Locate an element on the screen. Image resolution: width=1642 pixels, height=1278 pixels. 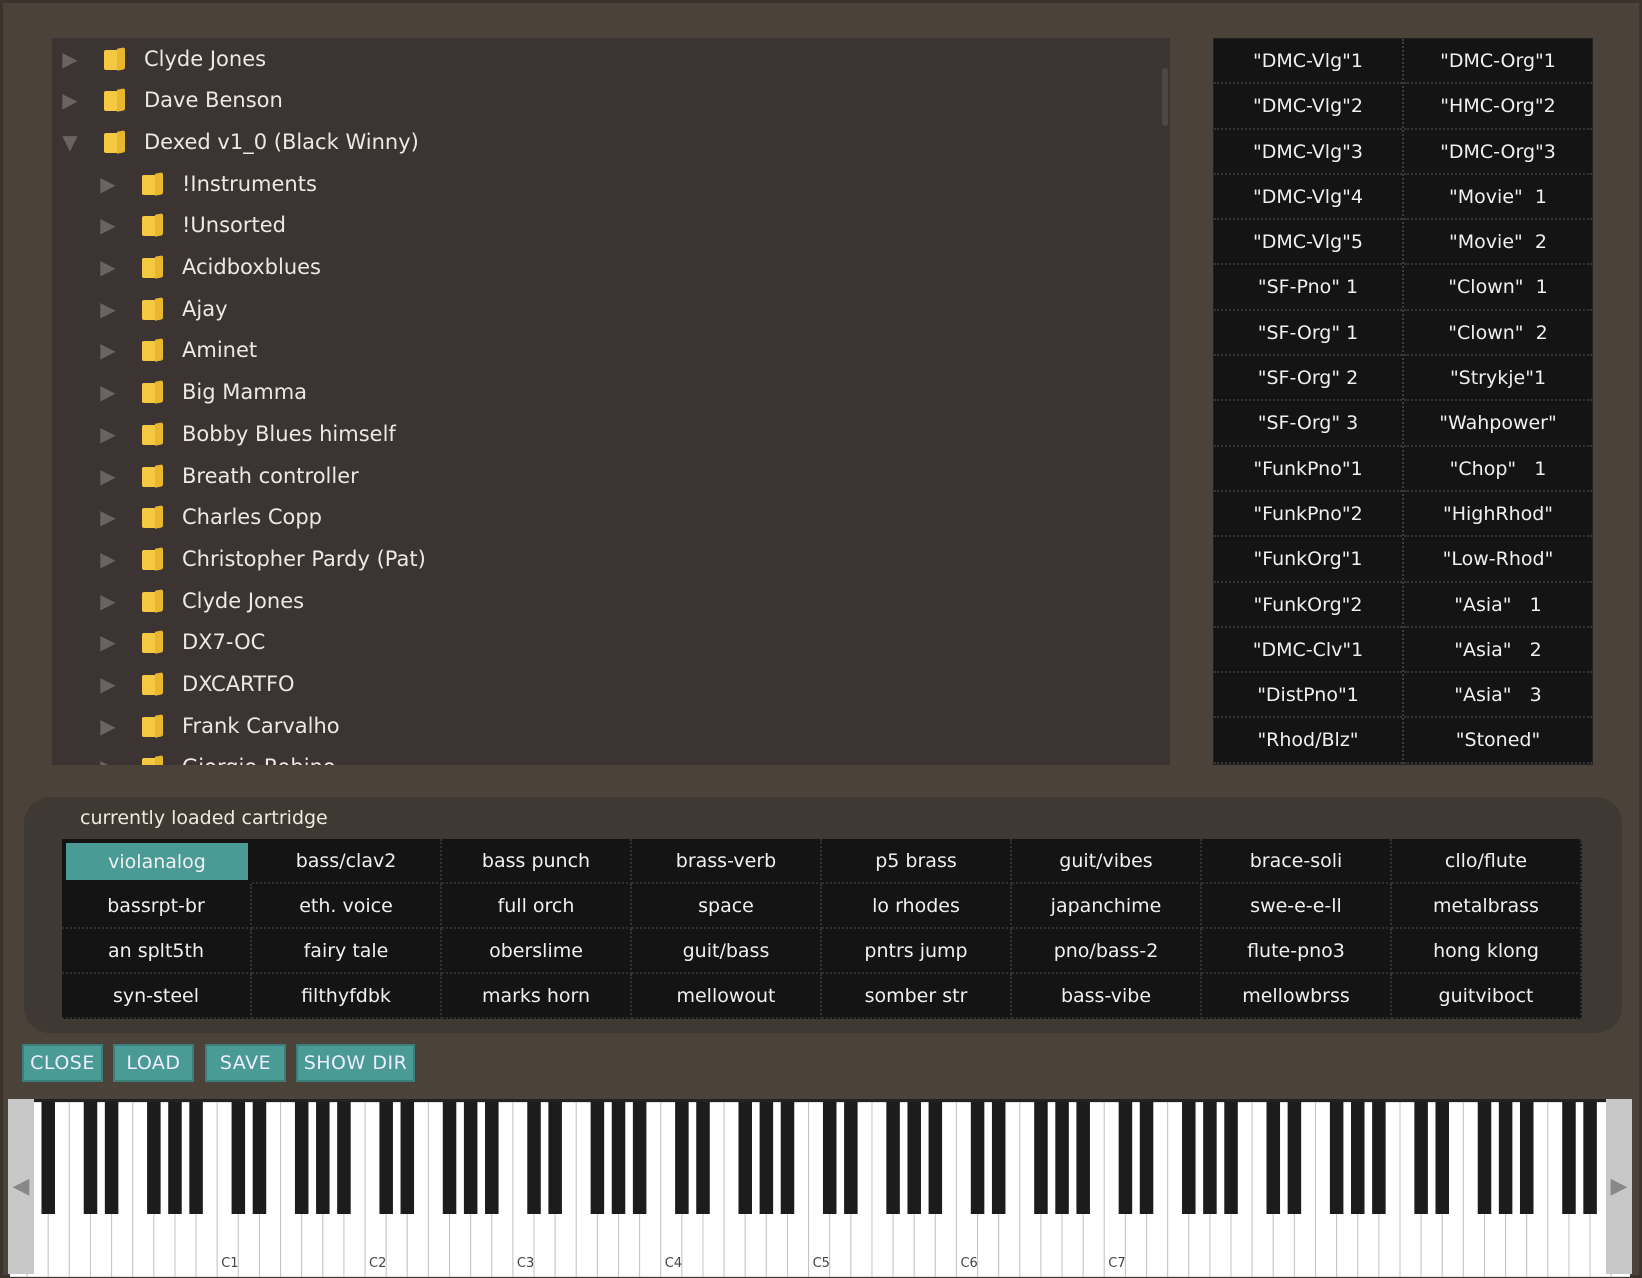
program-item: "DMC-Vlg"5 is located at coordinates (1308, 243).